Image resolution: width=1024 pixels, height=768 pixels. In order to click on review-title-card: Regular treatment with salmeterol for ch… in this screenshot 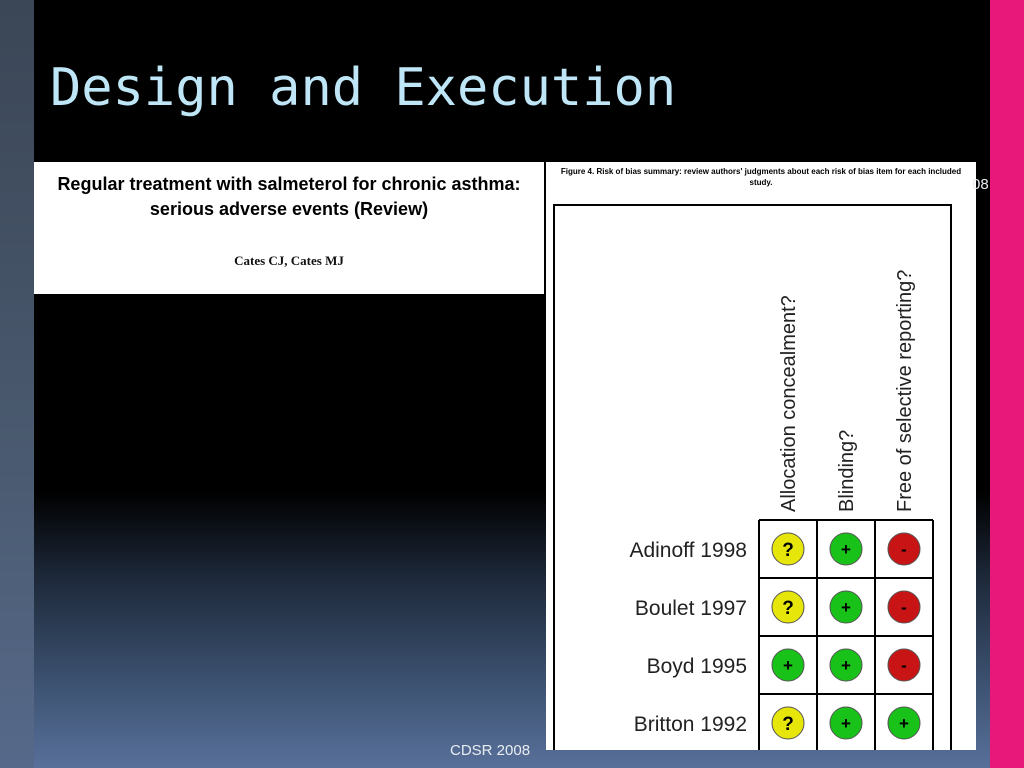, I will do `click(289, 228)`.